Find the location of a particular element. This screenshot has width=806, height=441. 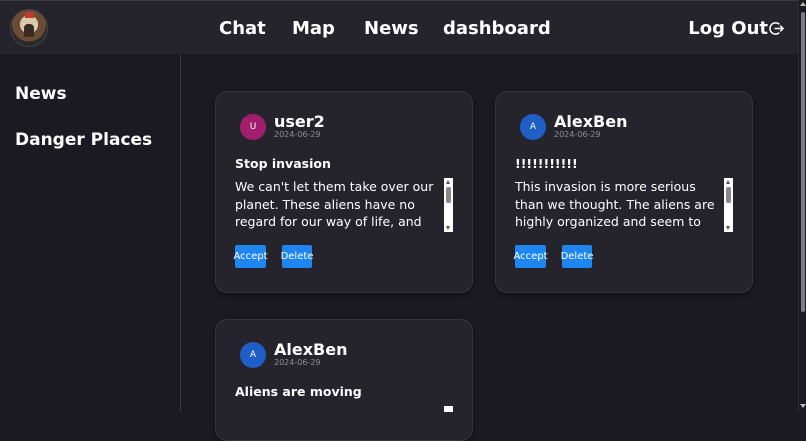

top-navbar: Chat Map News dashboard Log Out is located at coordinates (403, 27).